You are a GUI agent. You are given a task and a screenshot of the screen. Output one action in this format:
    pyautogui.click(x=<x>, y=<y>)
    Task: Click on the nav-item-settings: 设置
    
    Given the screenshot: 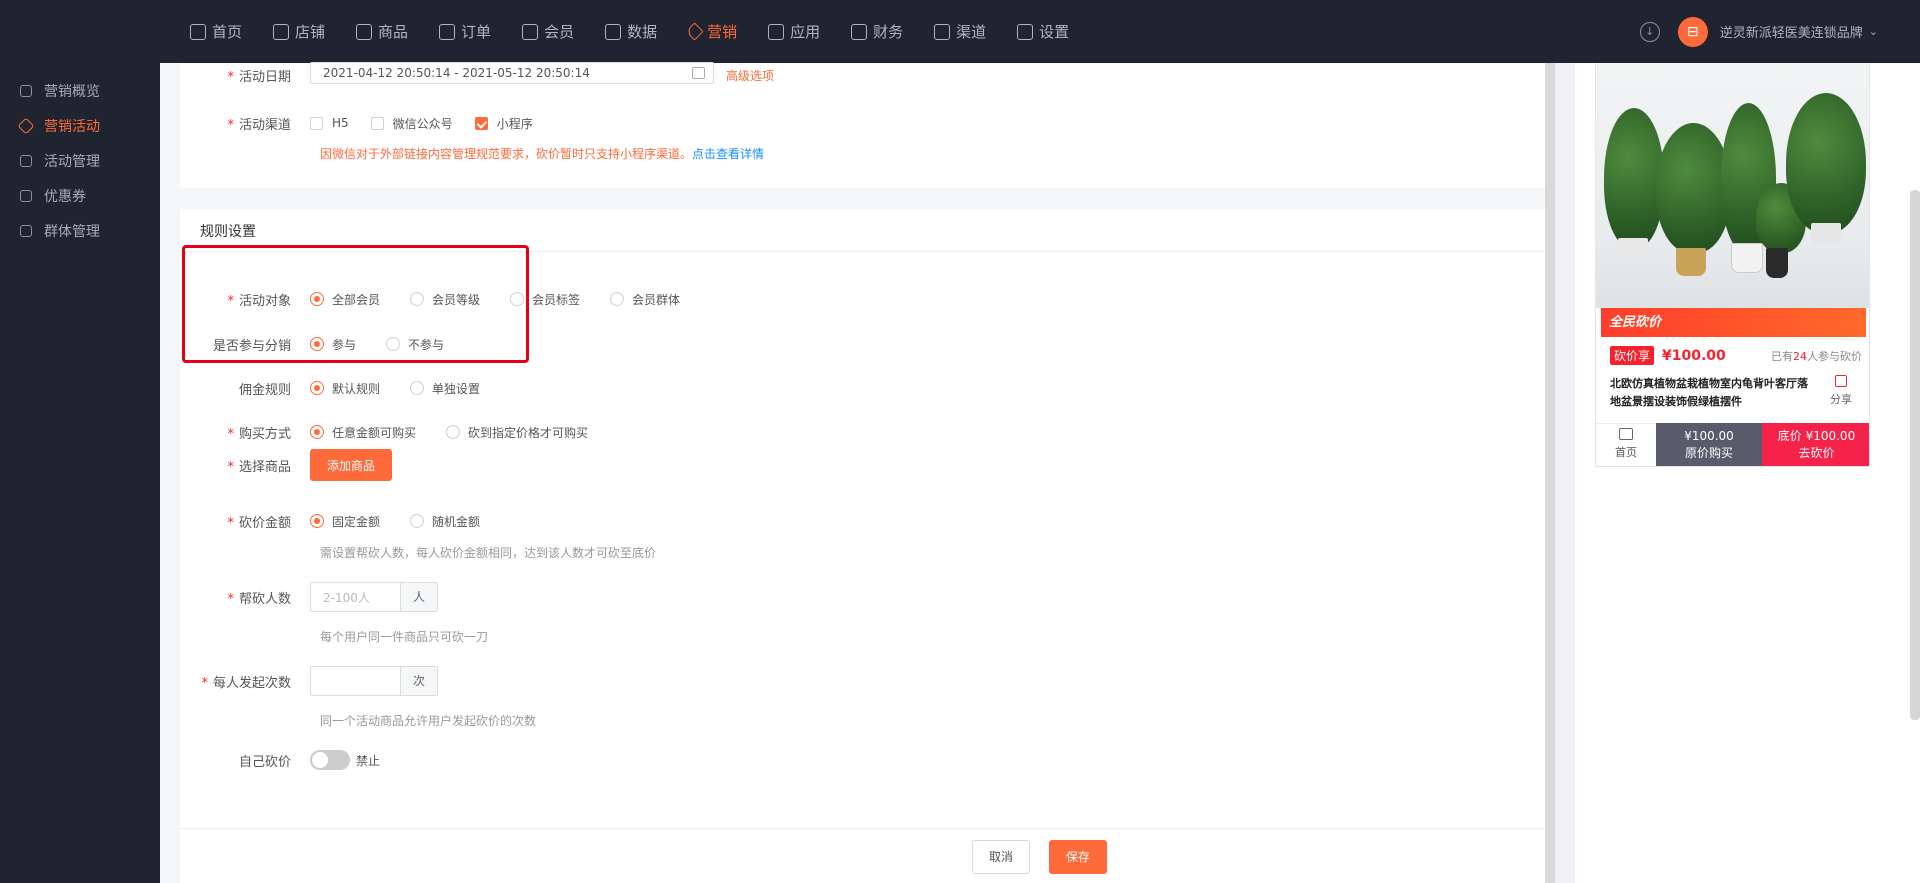 What is the action you would take?
    pyautogui.click(x=1043, y=31)
    